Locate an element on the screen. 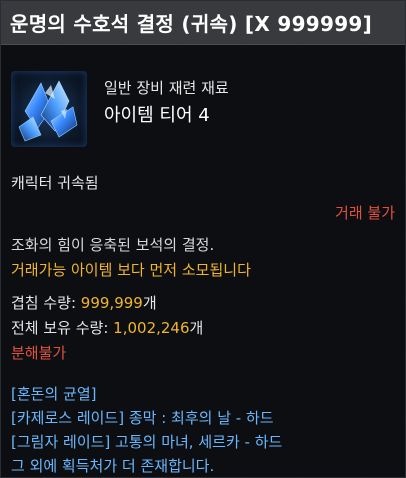  stack-quantity: 겹침 수량: 999,999개 is located at coordinates (84, 302).